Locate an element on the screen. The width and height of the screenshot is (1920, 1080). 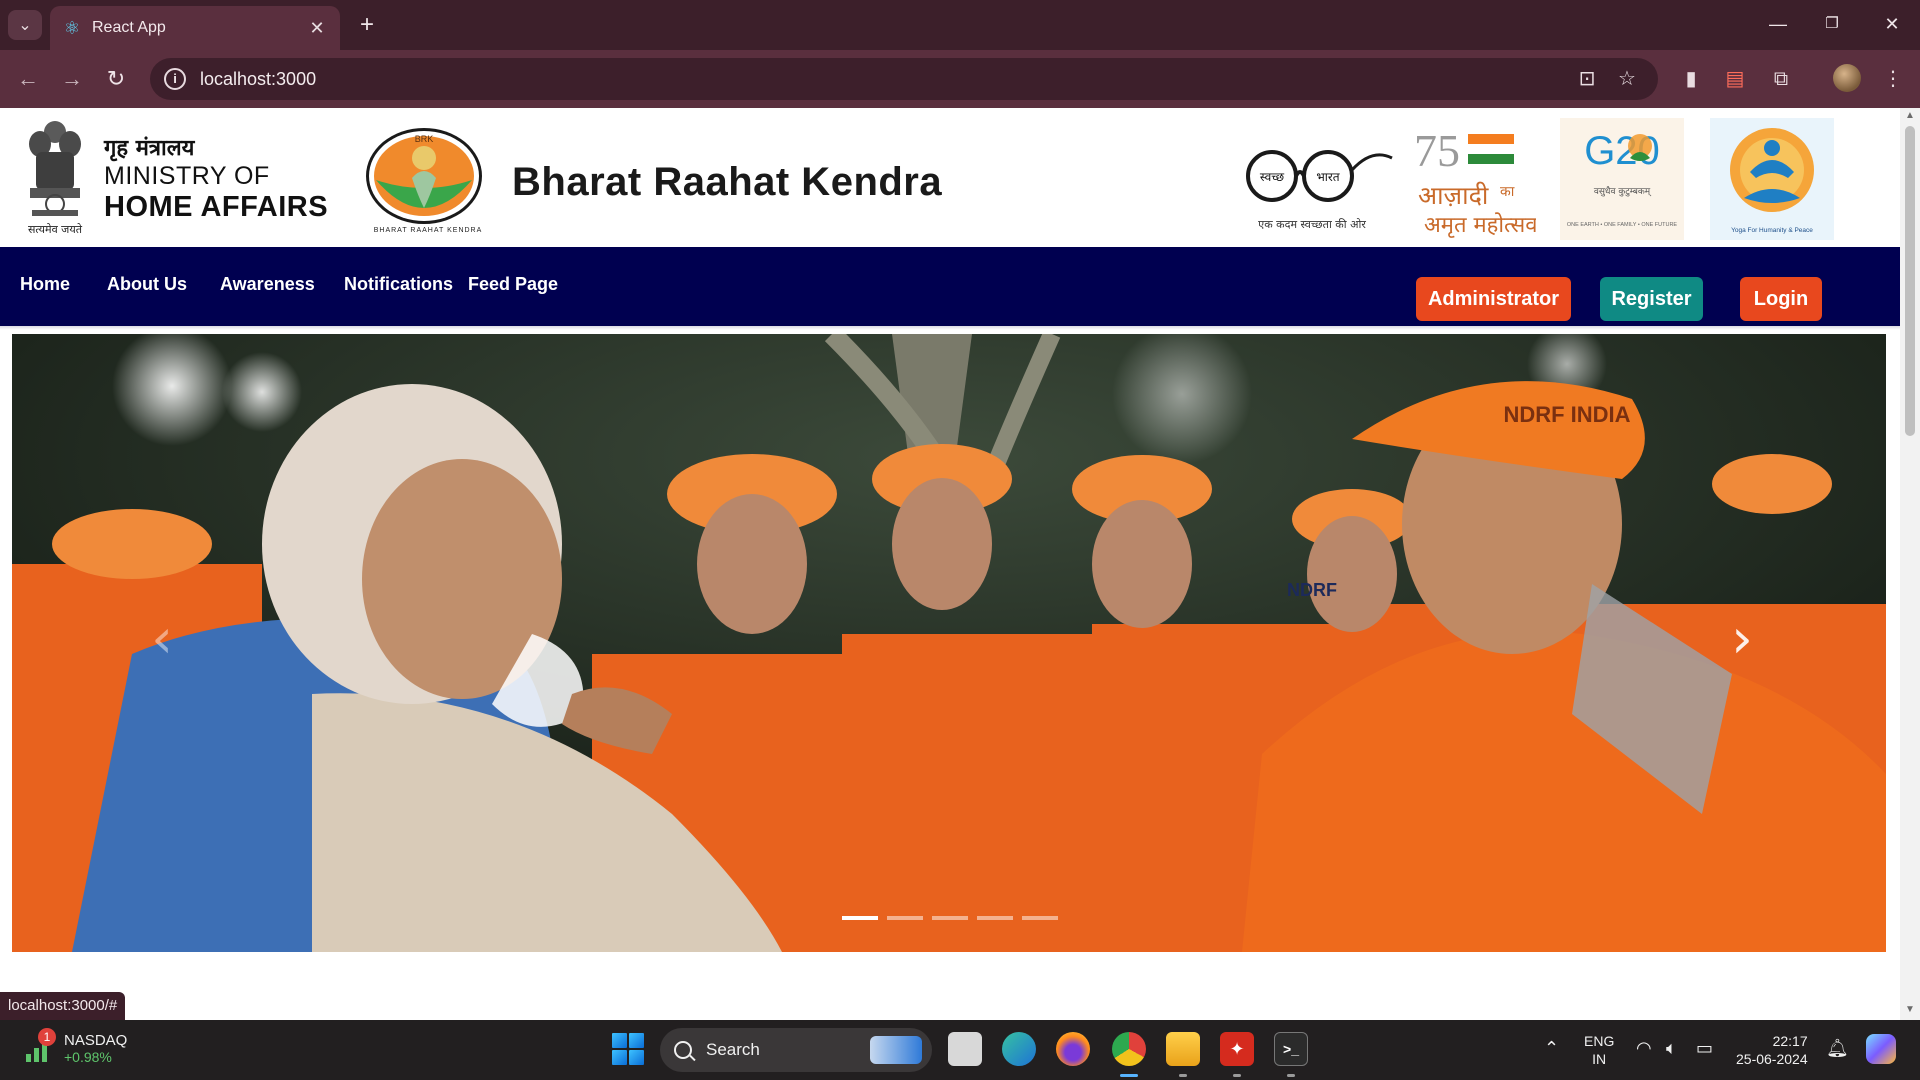
scroll-up-arrow-icon: ▲ is located at coordinates (1910, 115).